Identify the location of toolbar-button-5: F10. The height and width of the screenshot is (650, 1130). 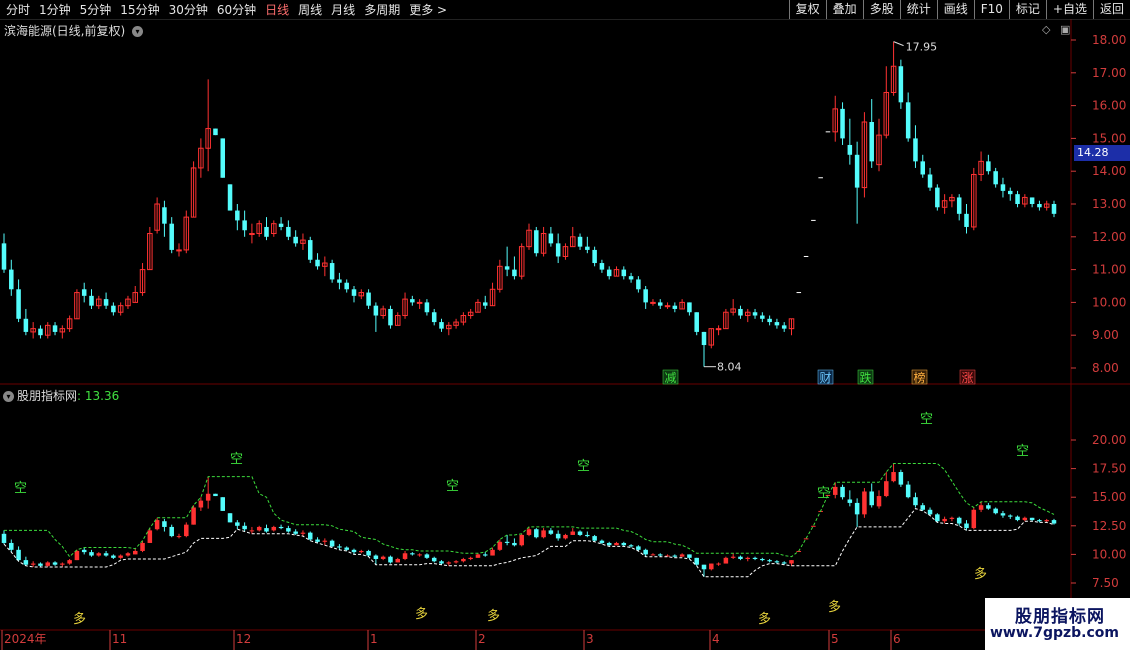
(991, 9).